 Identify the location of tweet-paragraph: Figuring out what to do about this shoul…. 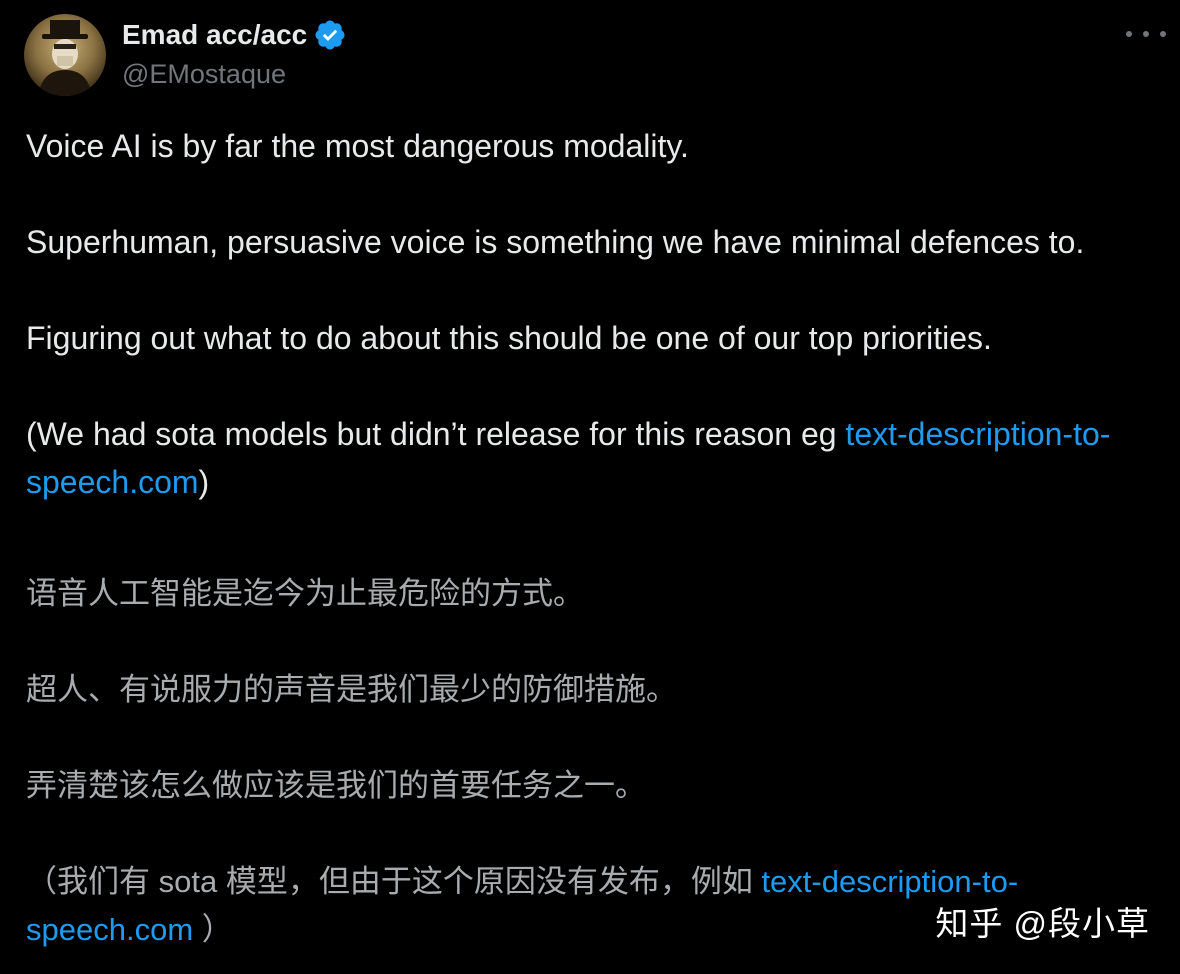
(509, 338).